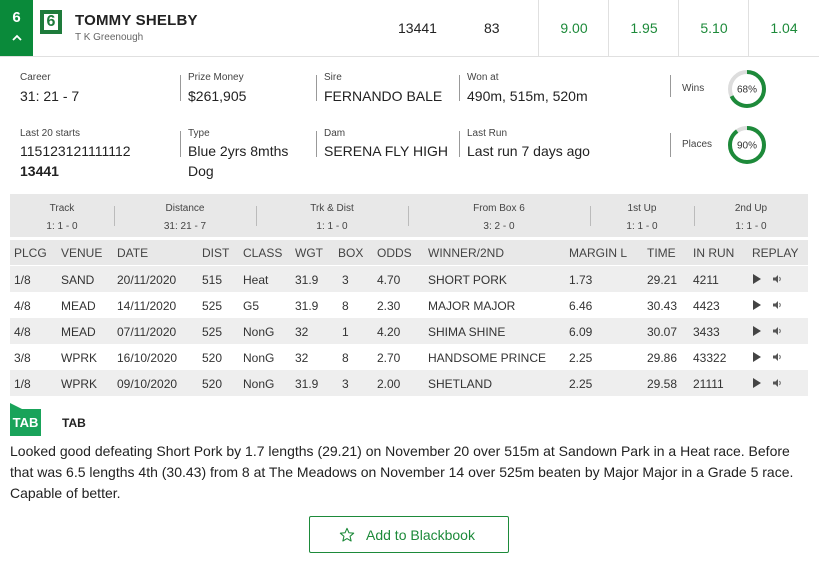  I want to click on cell-class: Heat, so click(256, 280).